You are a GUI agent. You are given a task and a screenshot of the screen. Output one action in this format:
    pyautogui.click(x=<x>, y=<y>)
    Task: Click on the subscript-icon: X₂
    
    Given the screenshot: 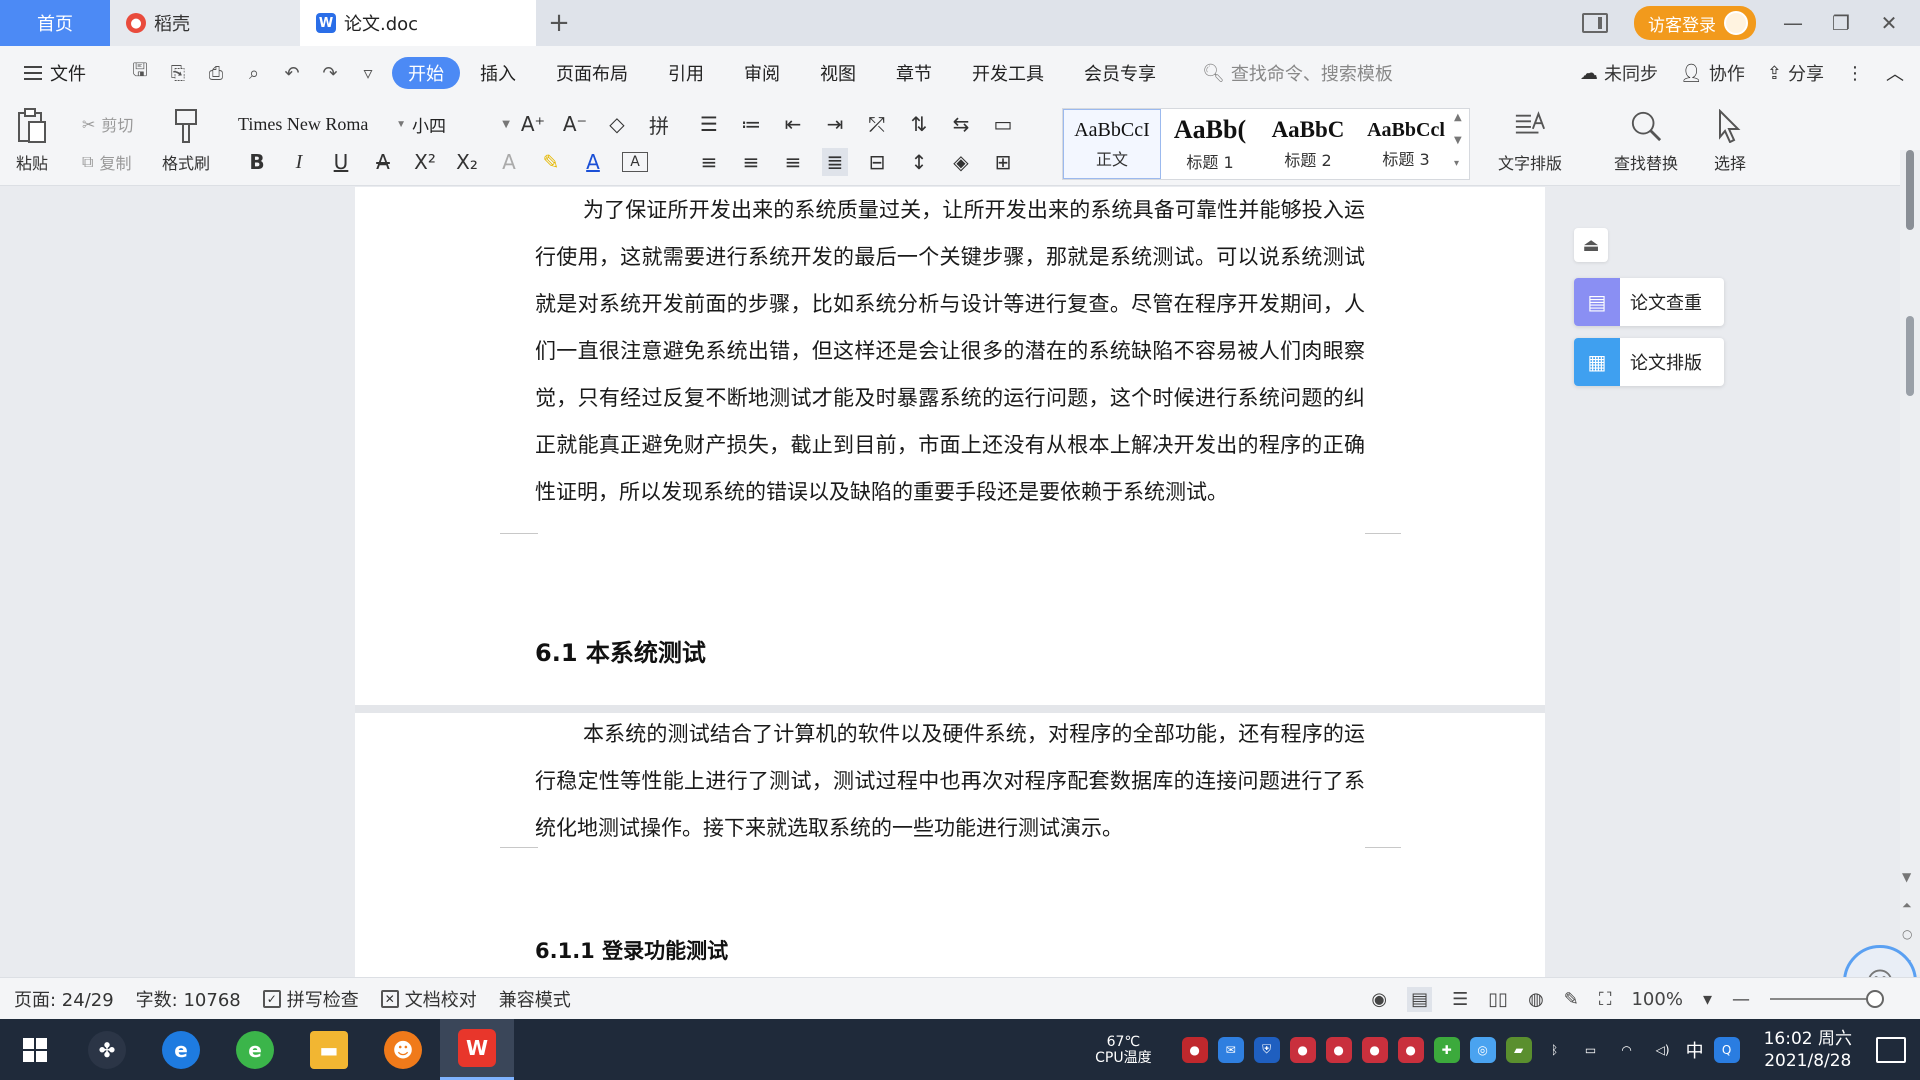 What is the action you would take?
    pyautogui.click(x=467, y=162)
    